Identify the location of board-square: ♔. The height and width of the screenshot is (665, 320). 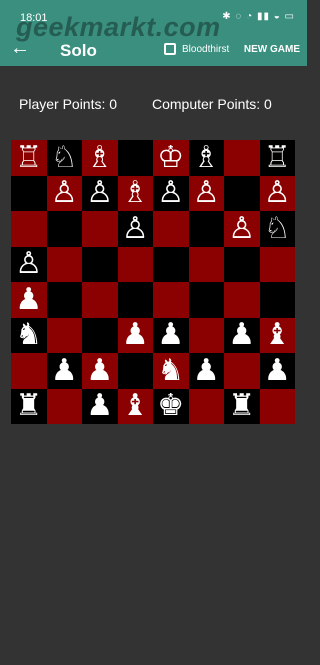
(171, 158).